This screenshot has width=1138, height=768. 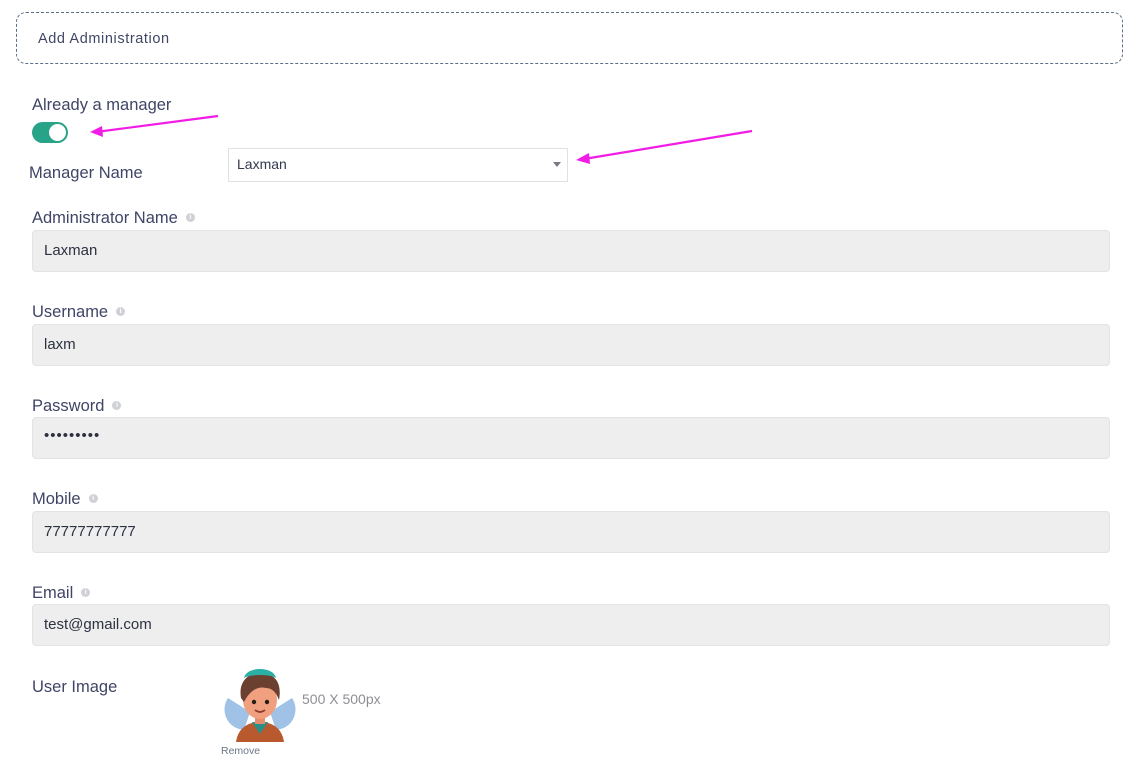 I want to click on email-value: test@gmail.com, so click(x=98, y=624).